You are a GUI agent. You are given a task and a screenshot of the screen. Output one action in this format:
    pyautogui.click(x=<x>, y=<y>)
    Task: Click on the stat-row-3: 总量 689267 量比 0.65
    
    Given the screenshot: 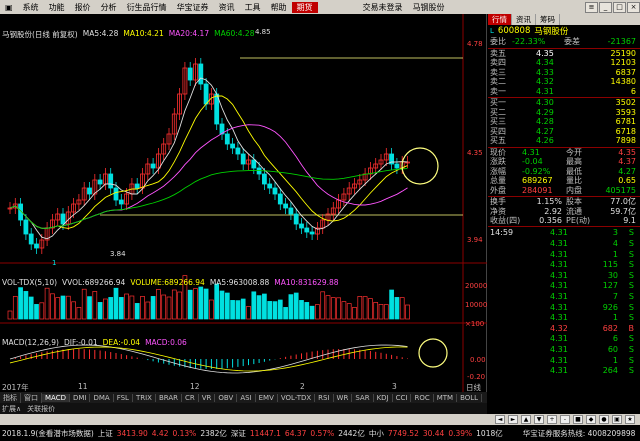 What is the action you would take?
    pyautogui.click(x=564, y=181)
    